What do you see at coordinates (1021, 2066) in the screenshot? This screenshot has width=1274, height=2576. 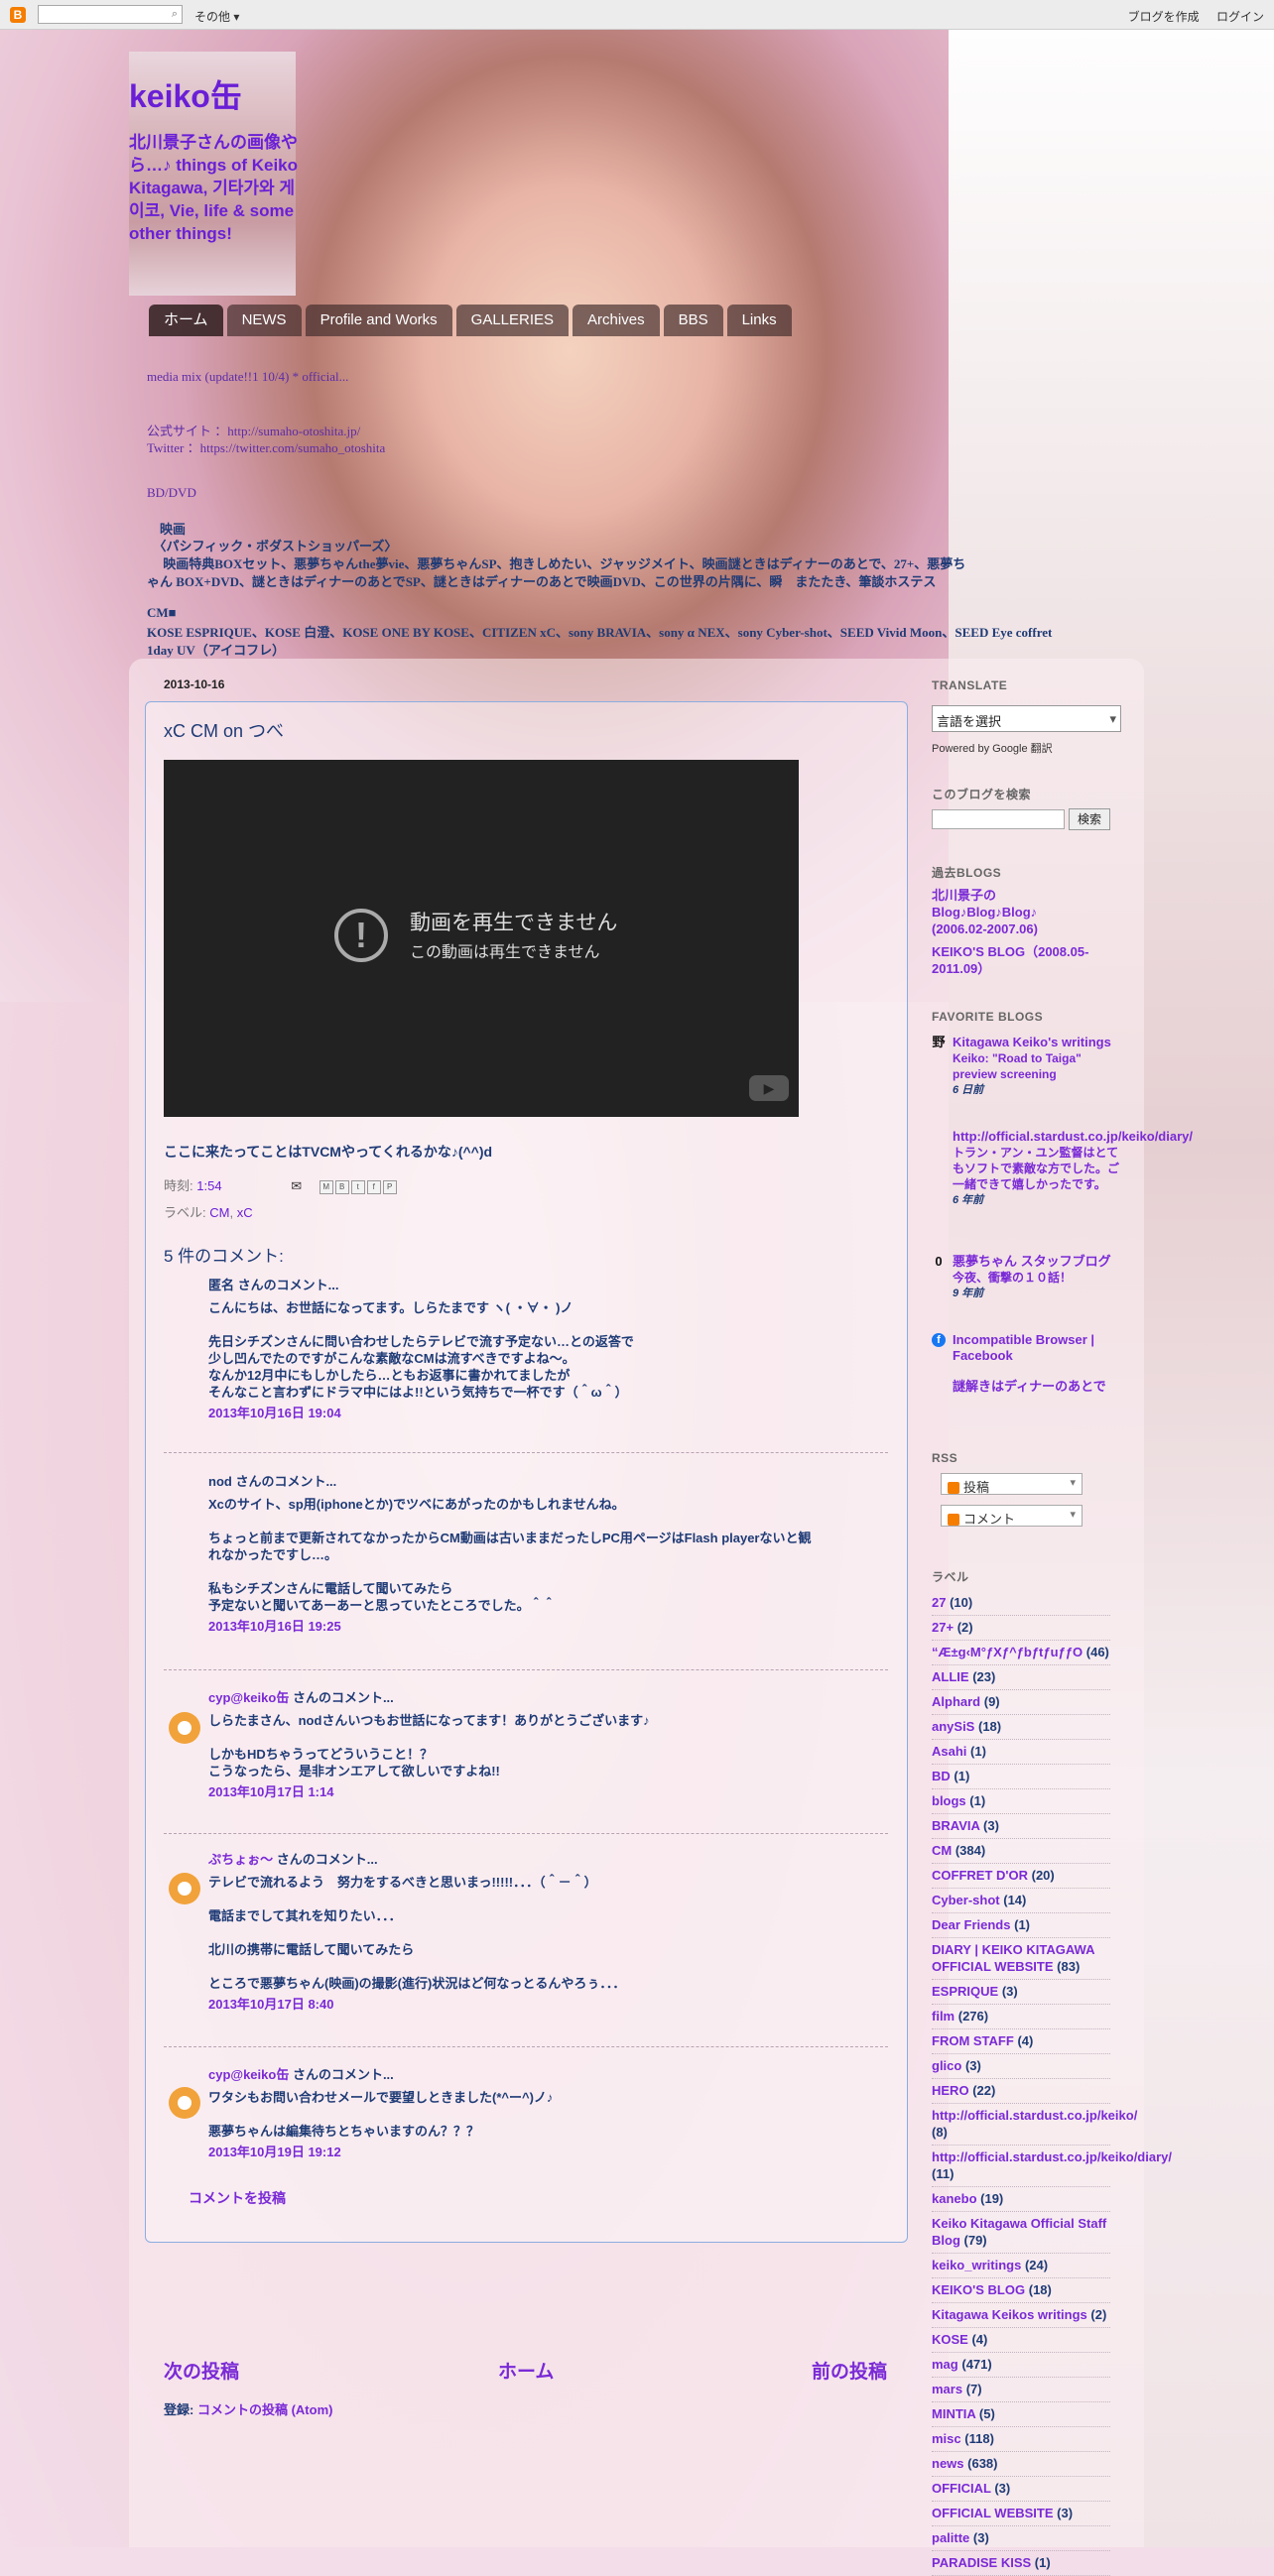 I see `label-item: glico (3)` at bounding box center [1021, 2066].